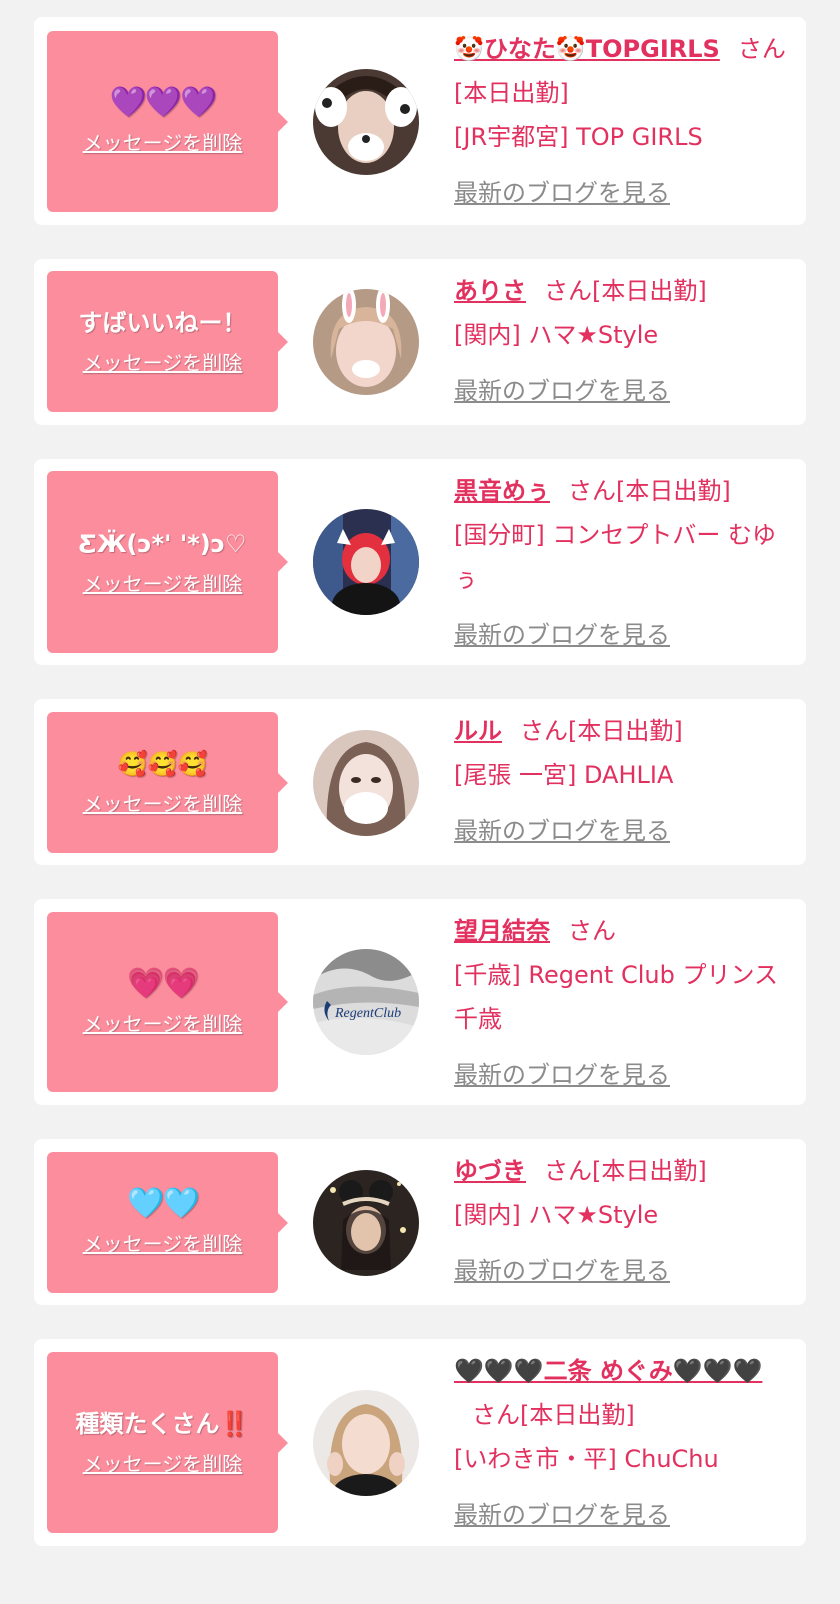 This screenshot has width=840, height=1604. What do you see at coordinates (167, 562) in the screenshot?
I see `message-bubble: ƸӜ(ↄ*' '*)ↄ♡ メッセージを削除` at bounding box center [167, 562].